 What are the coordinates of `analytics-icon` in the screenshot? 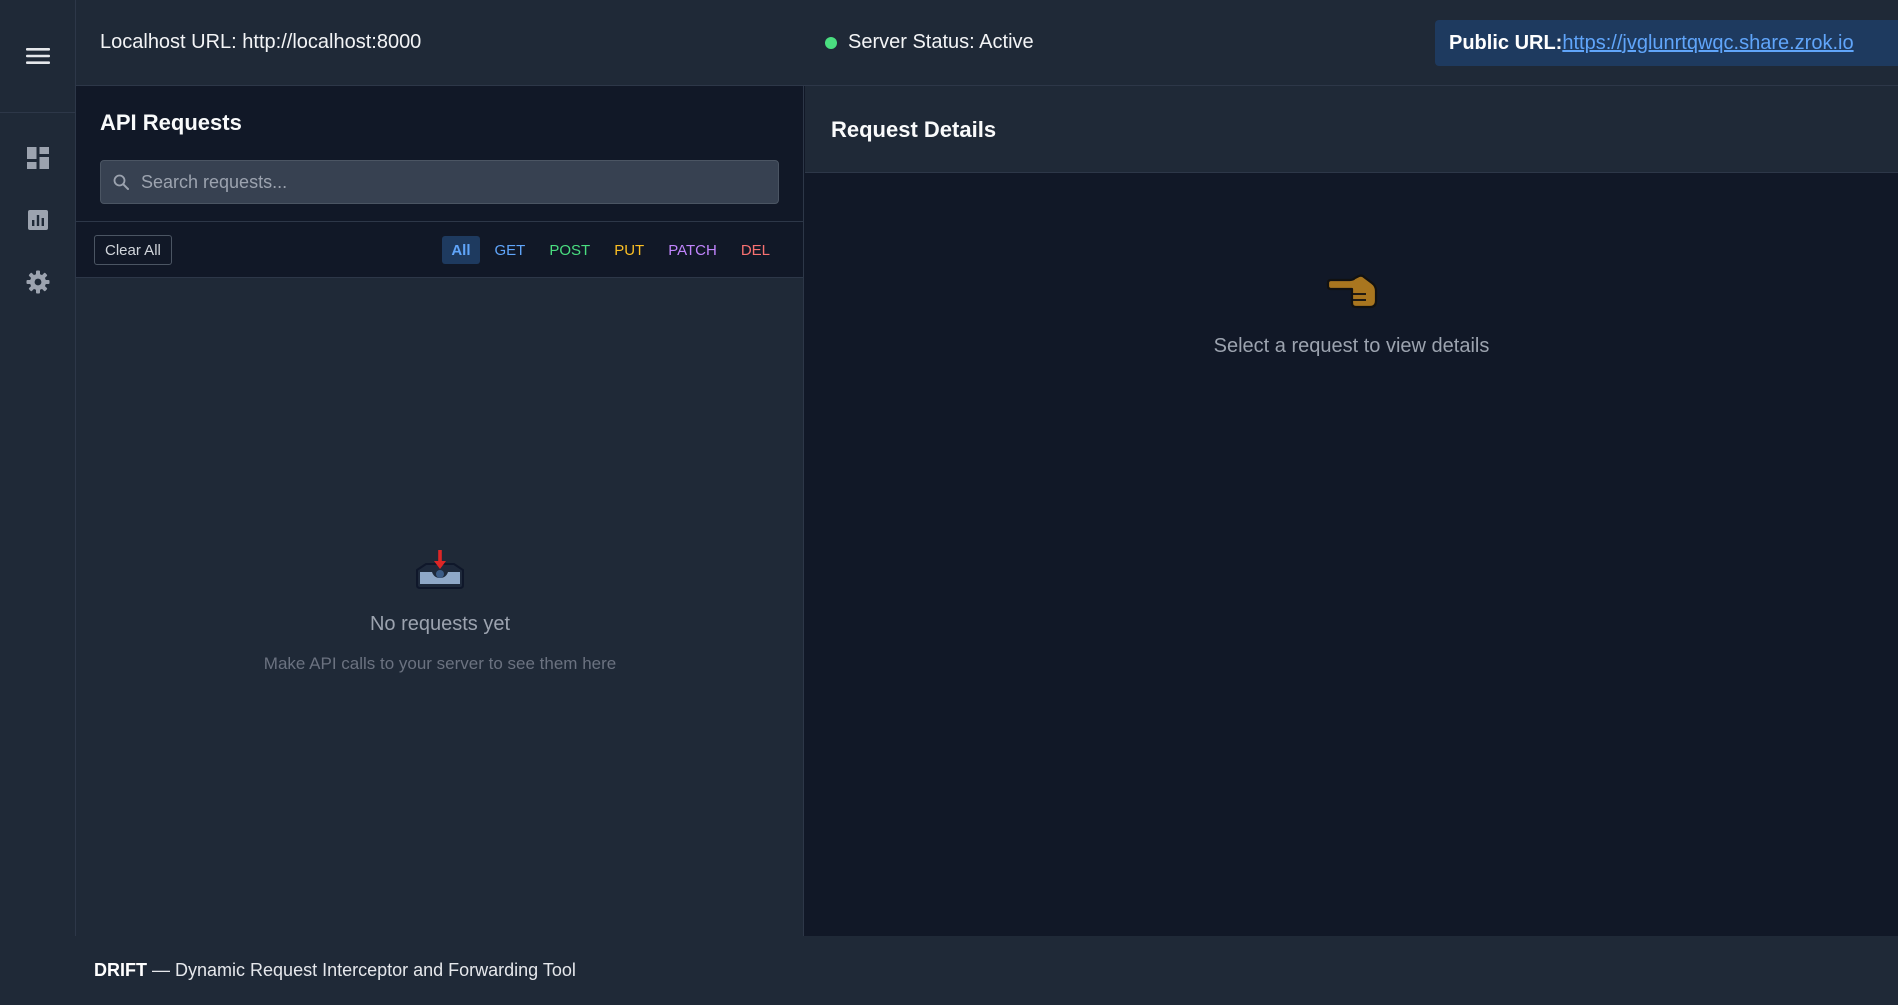 It's located at (37, 220).